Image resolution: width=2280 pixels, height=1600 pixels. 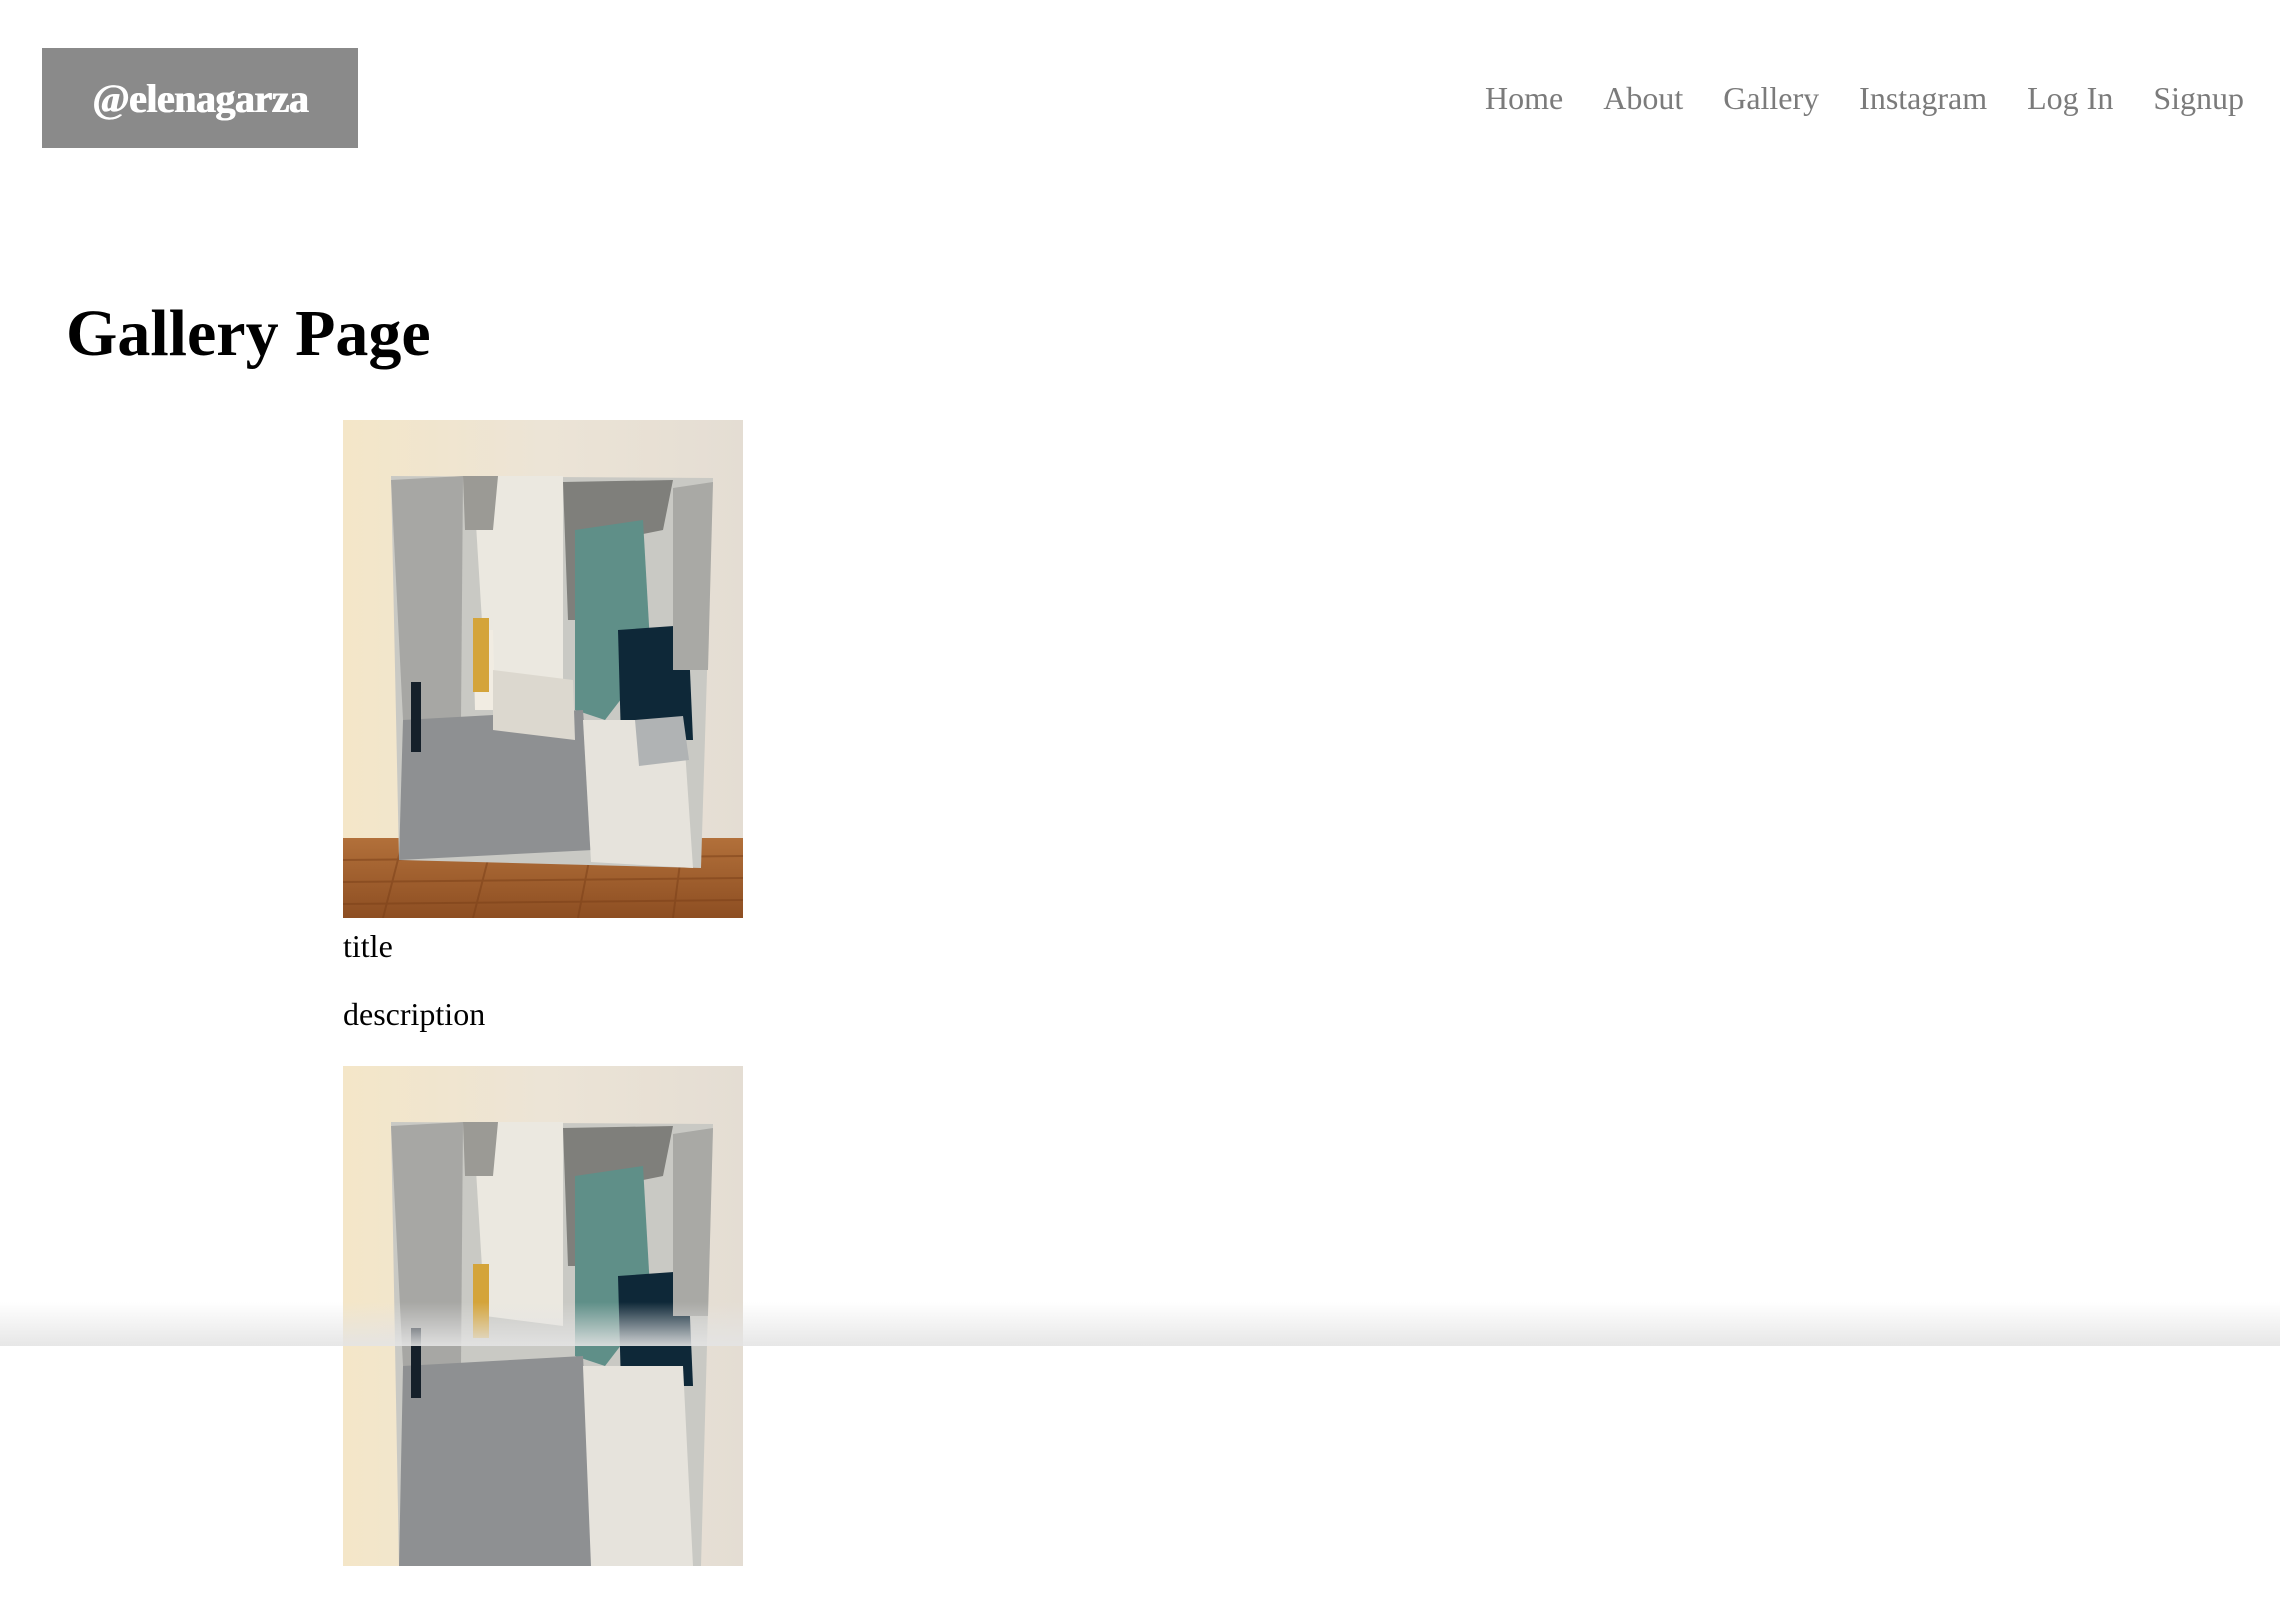 I want to click on site-logo: @elenagarza, so click(x=200, y=98).